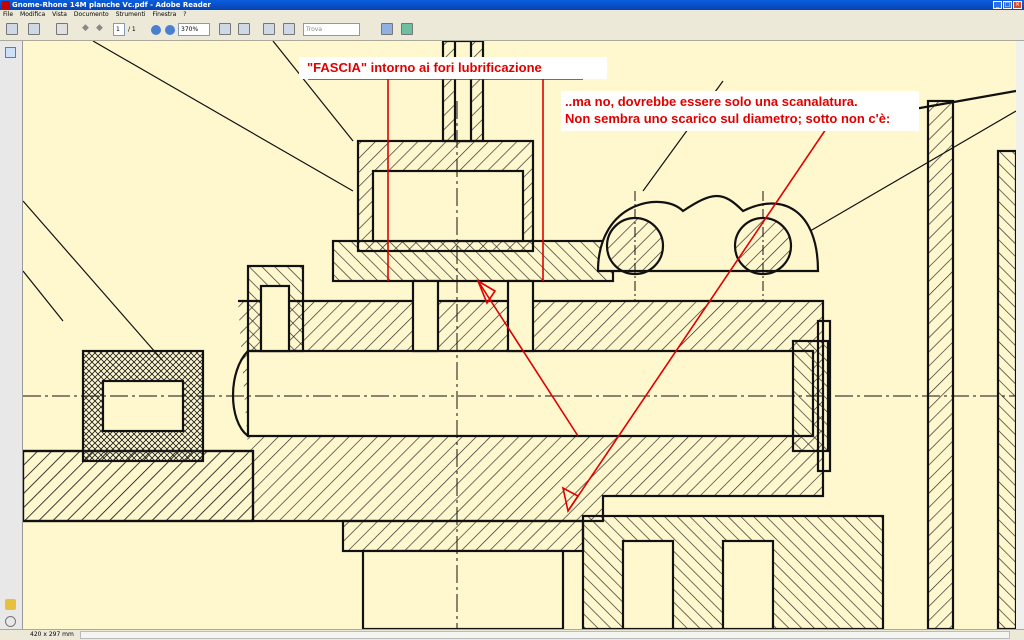 This screenshot has width=1024, height=640. Describe the element at coordinates (11, 335) in the screenshot. I see `navigation-sidebar` at that location.